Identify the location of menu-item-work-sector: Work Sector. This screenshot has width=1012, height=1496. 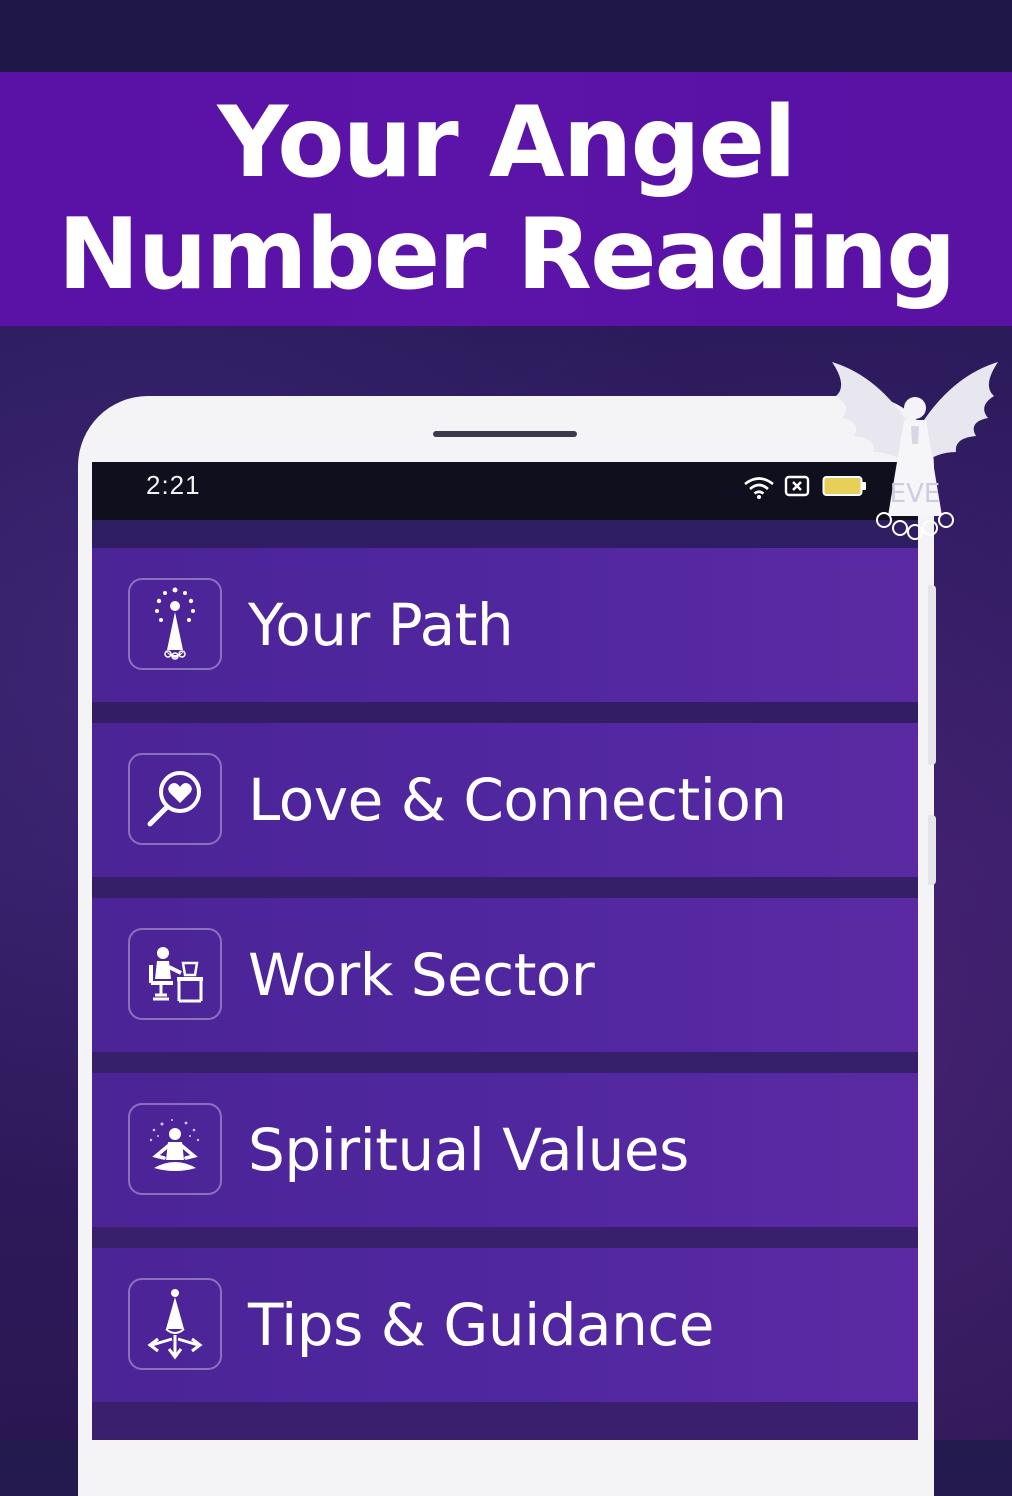
(505, 975).